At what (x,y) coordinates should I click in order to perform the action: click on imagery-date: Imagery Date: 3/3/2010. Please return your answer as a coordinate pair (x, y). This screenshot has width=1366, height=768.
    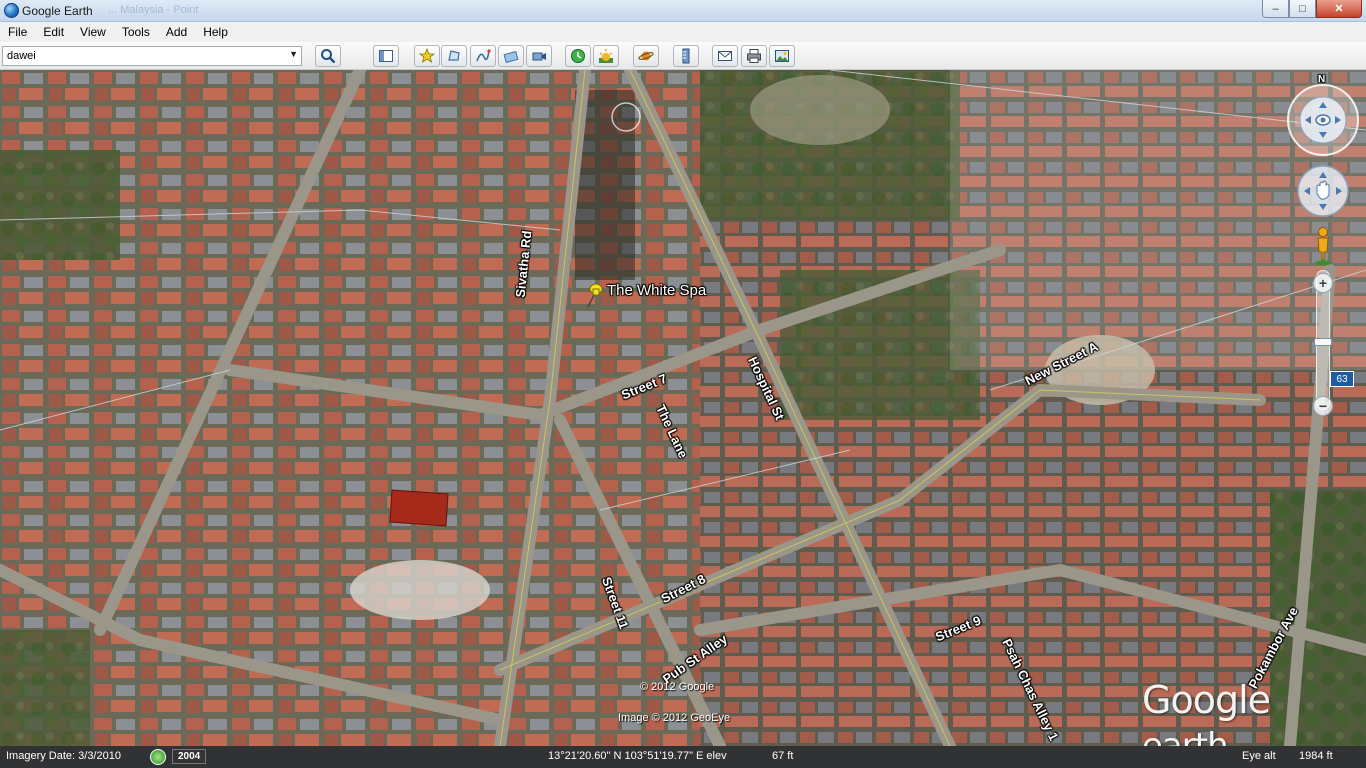
    Looking at the image, I should click on (63, 756).